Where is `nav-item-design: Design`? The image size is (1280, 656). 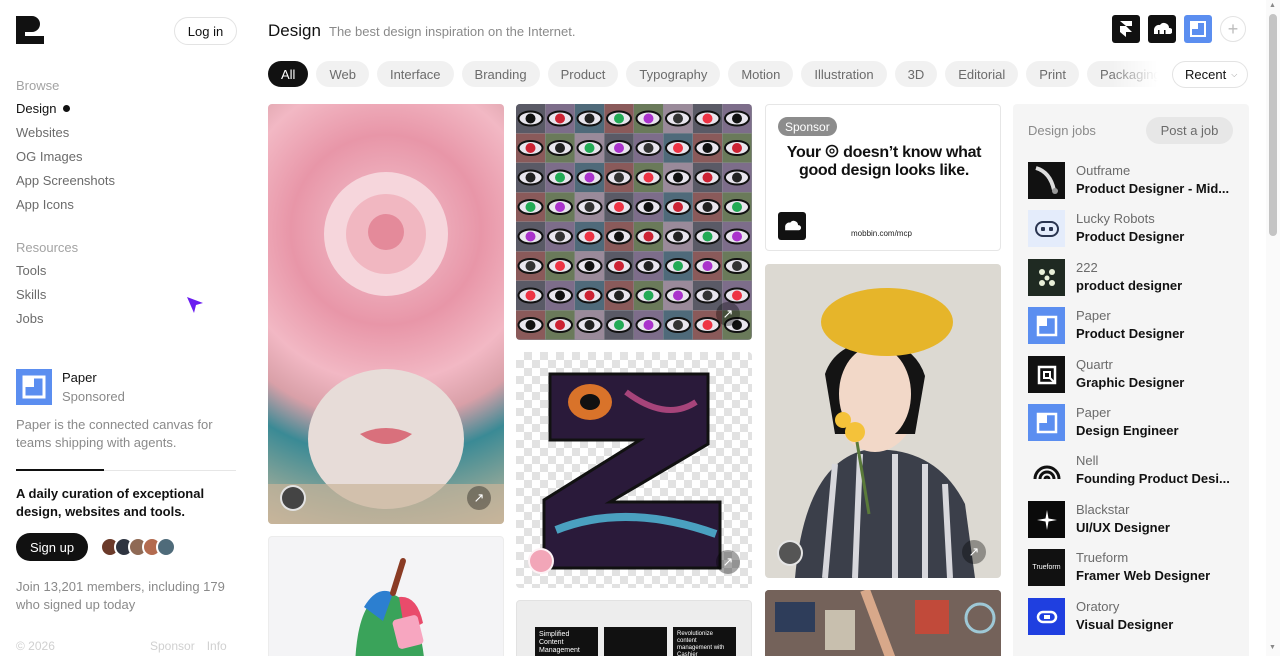
nav-item-design: Design is located at coordinates (43, 108).